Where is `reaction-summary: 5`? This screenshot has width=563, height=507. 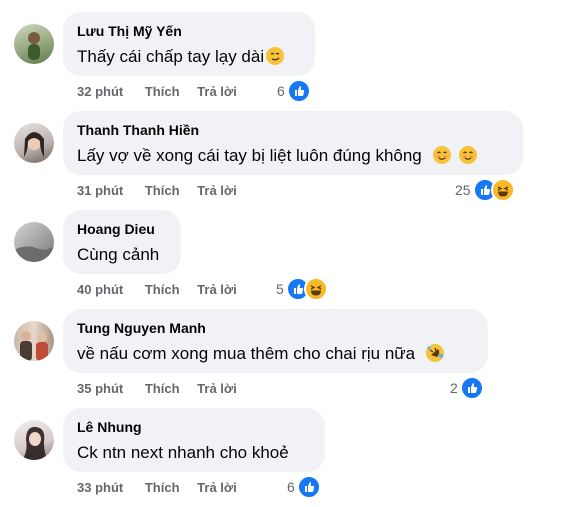
reaction-summary: 5 is located at coordinates (302, 289).